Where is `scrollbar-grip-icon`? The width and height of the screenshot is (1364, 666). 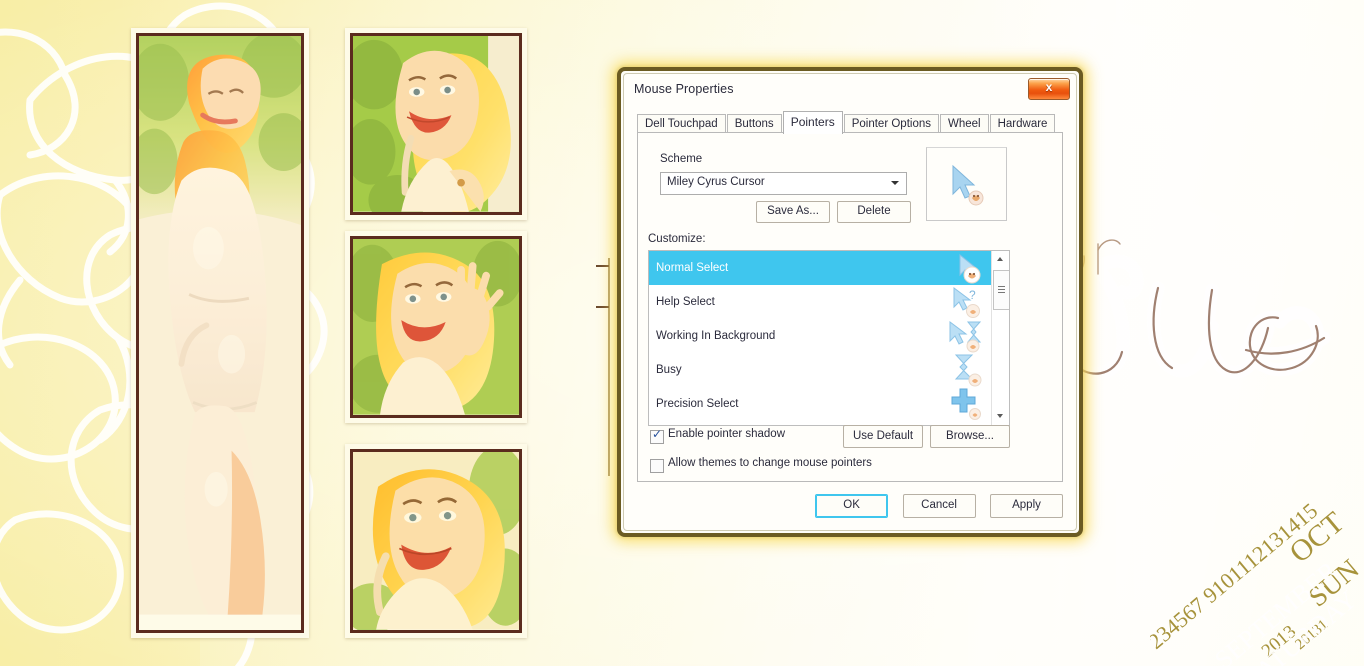
scrollbar-grip-icon is located at coordinates (1001, 289).